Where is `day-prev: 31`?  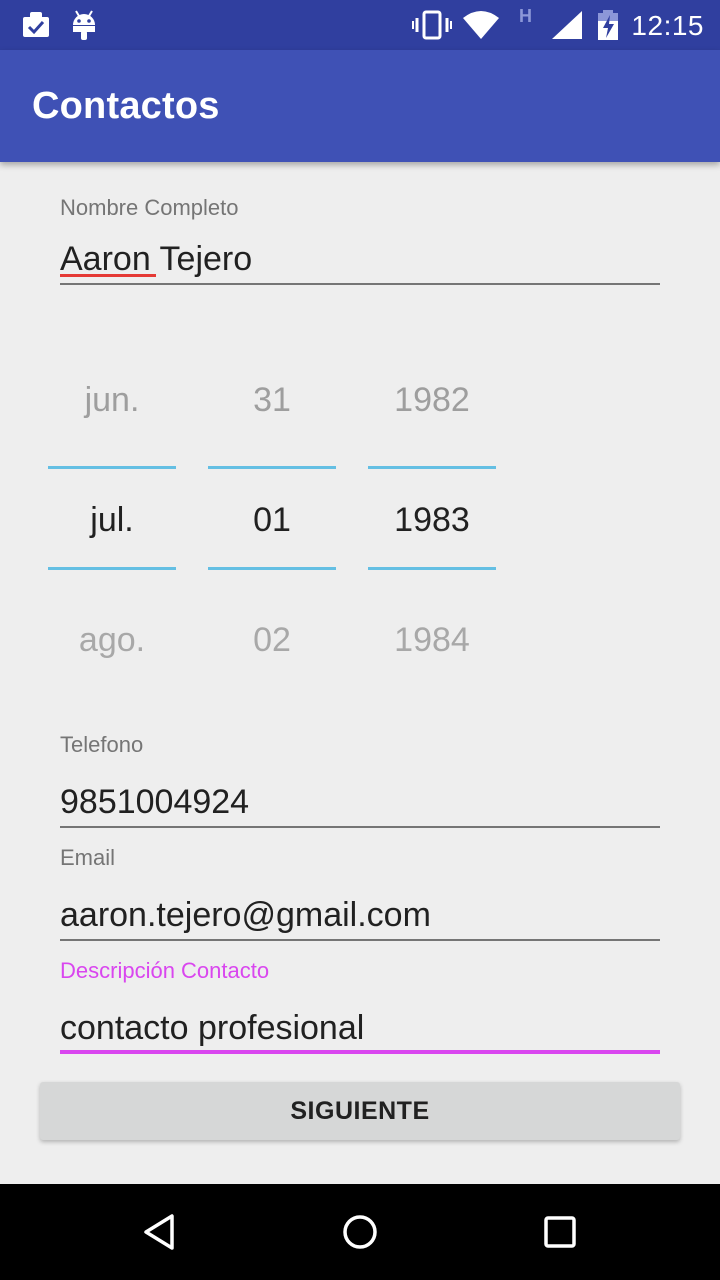 day-prev: 31 is located at coordinates (272, 400).